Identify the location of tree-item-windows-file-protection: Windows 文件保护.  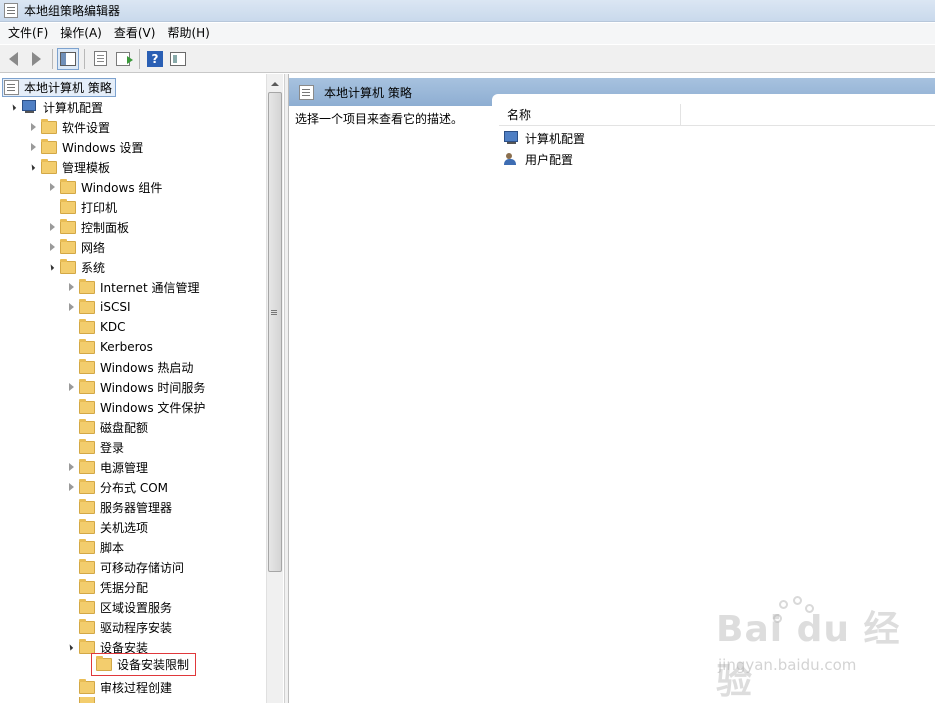
(134, 407).